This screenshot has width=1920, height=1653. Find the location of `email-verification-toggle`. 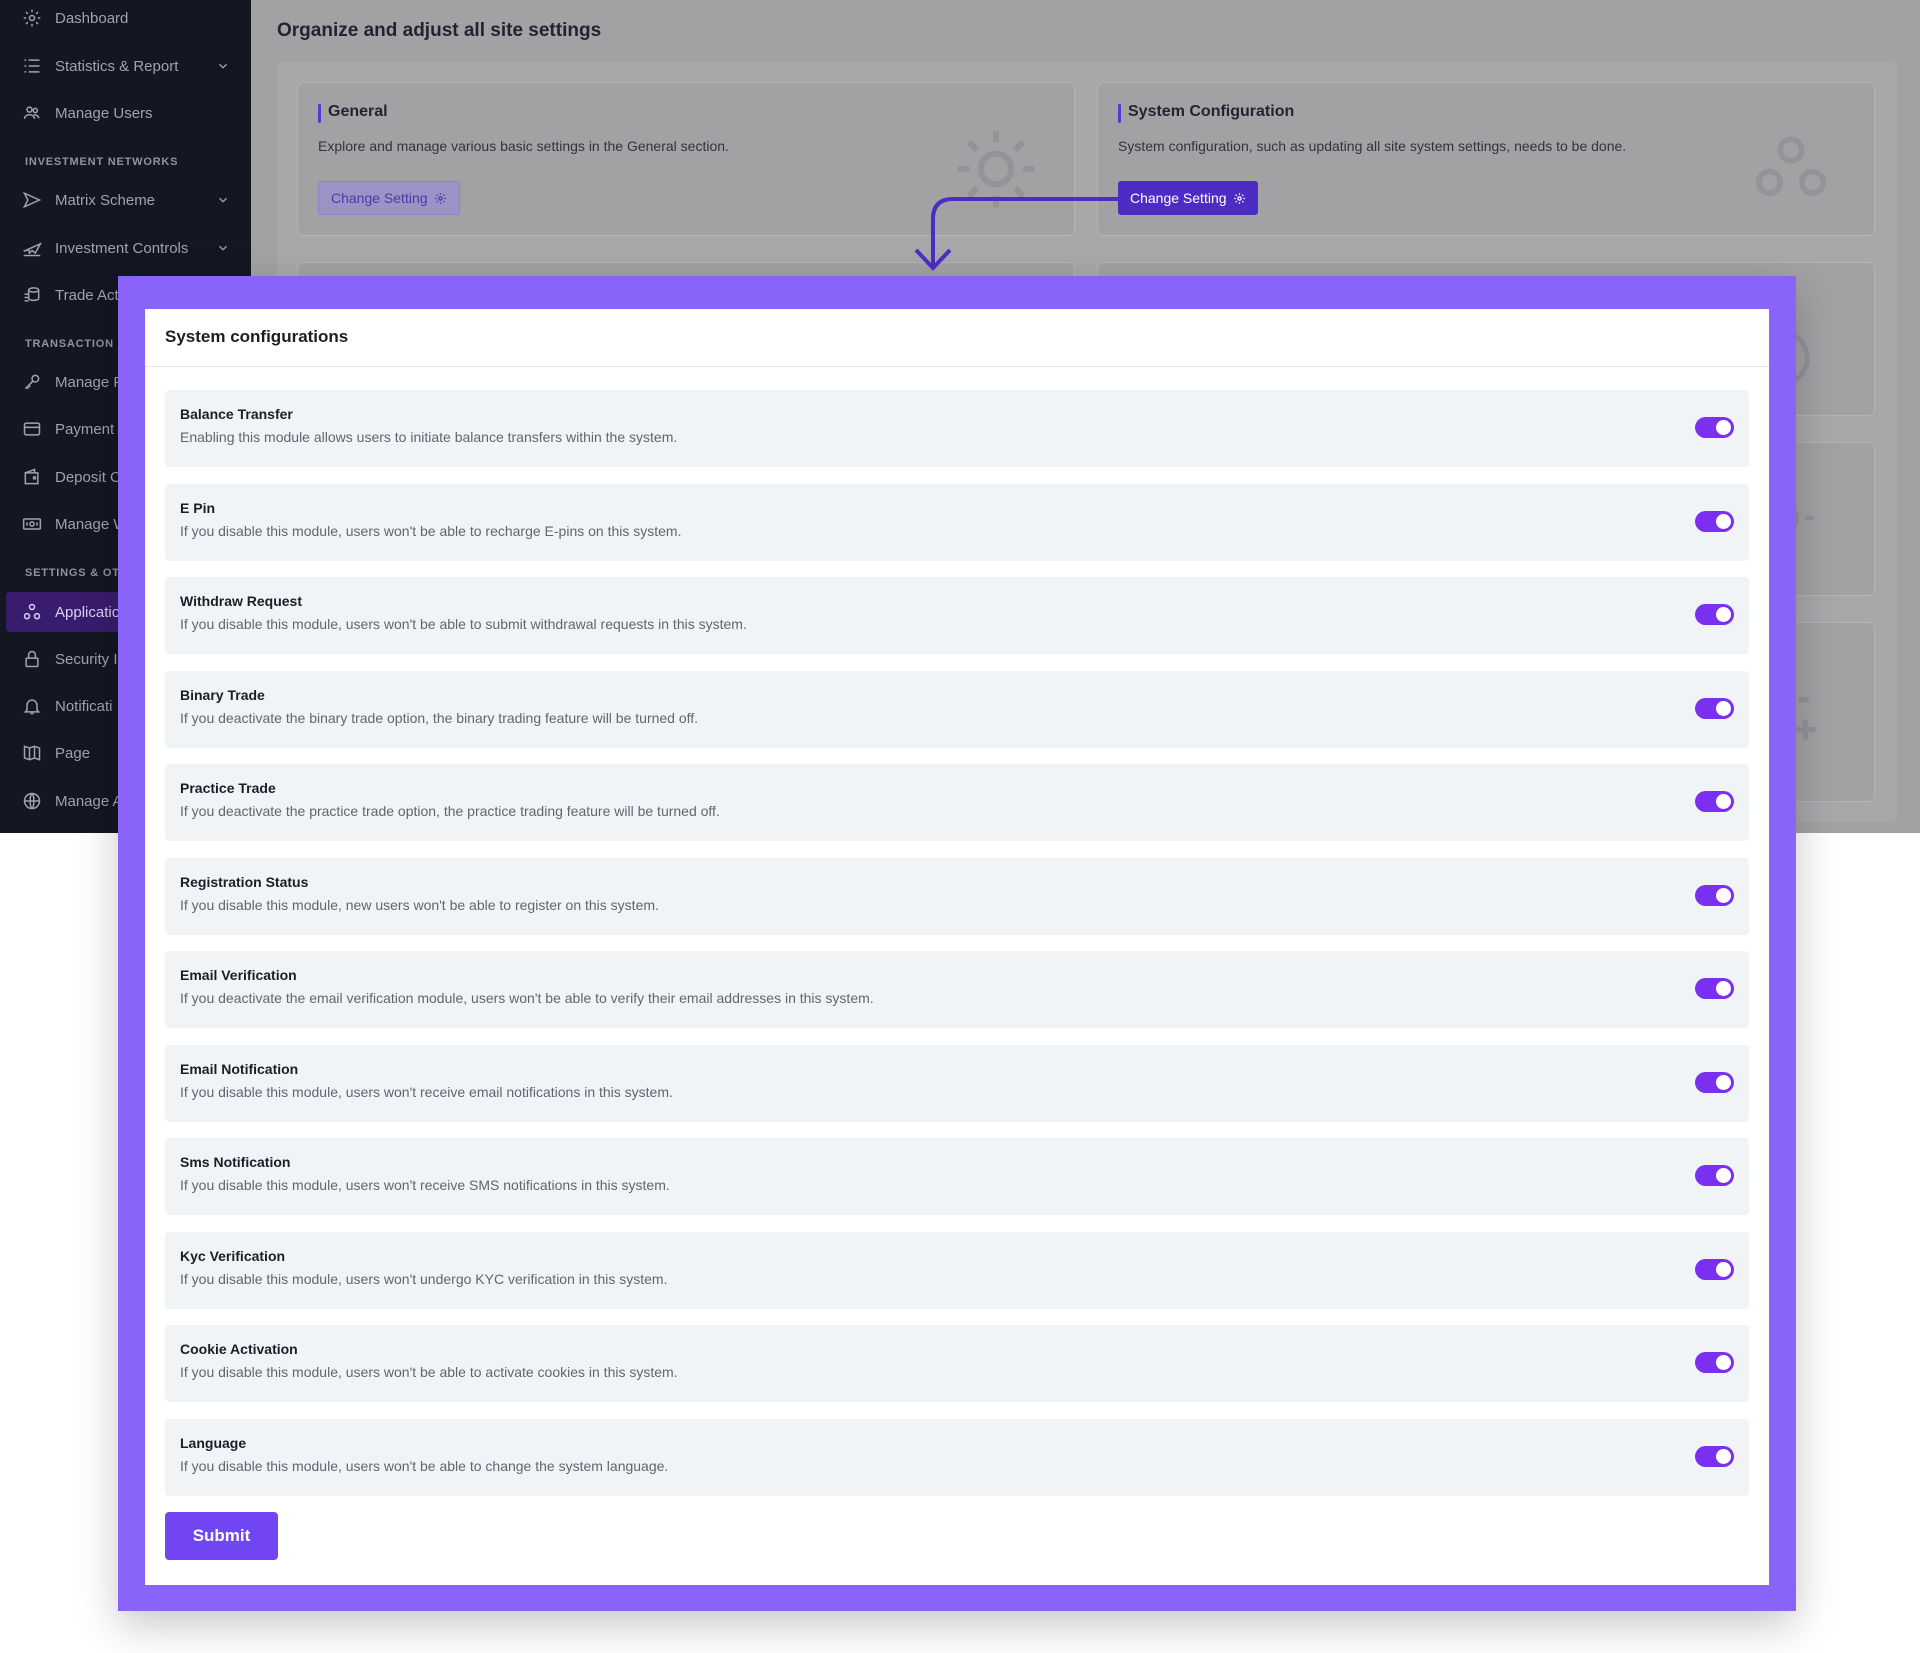

email-verification-toggle is located at coordinates (1714, 988).